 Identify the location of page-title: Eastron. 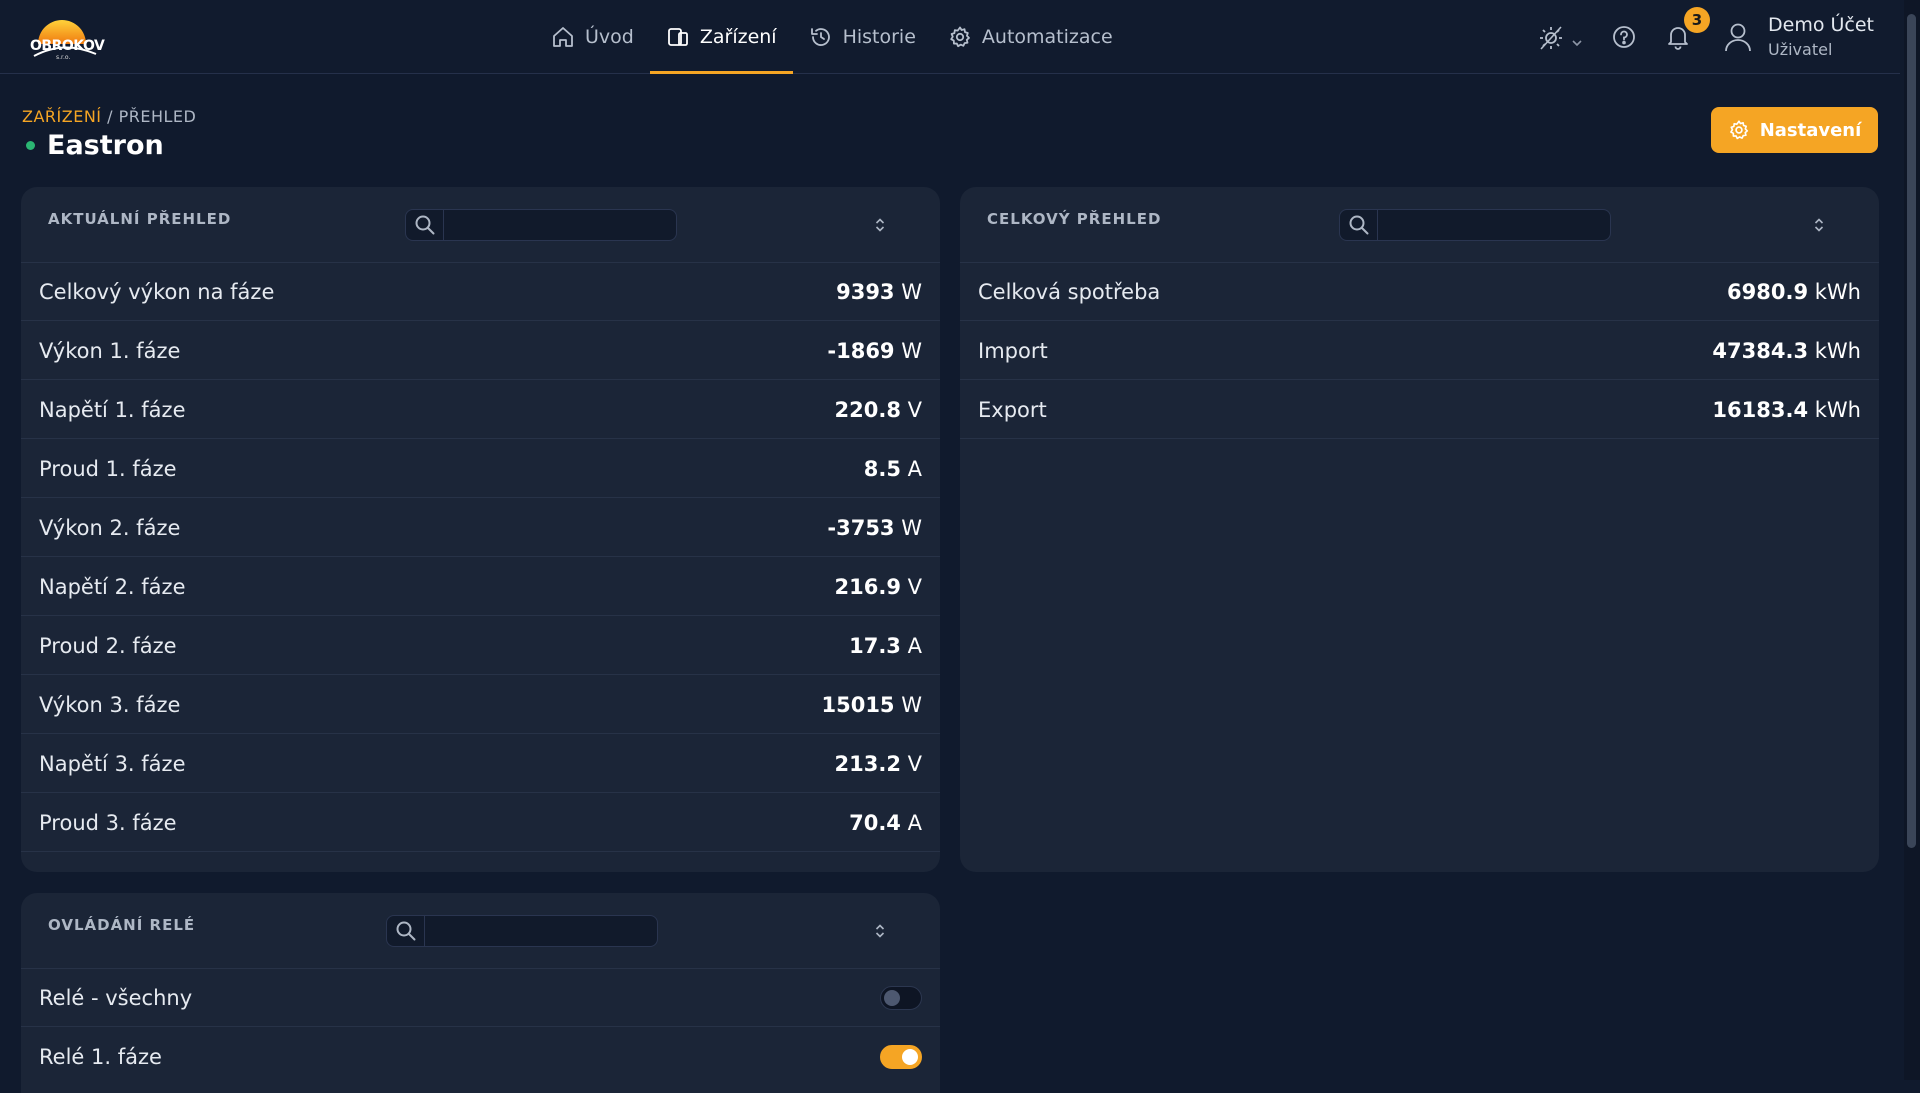
(105, 145).